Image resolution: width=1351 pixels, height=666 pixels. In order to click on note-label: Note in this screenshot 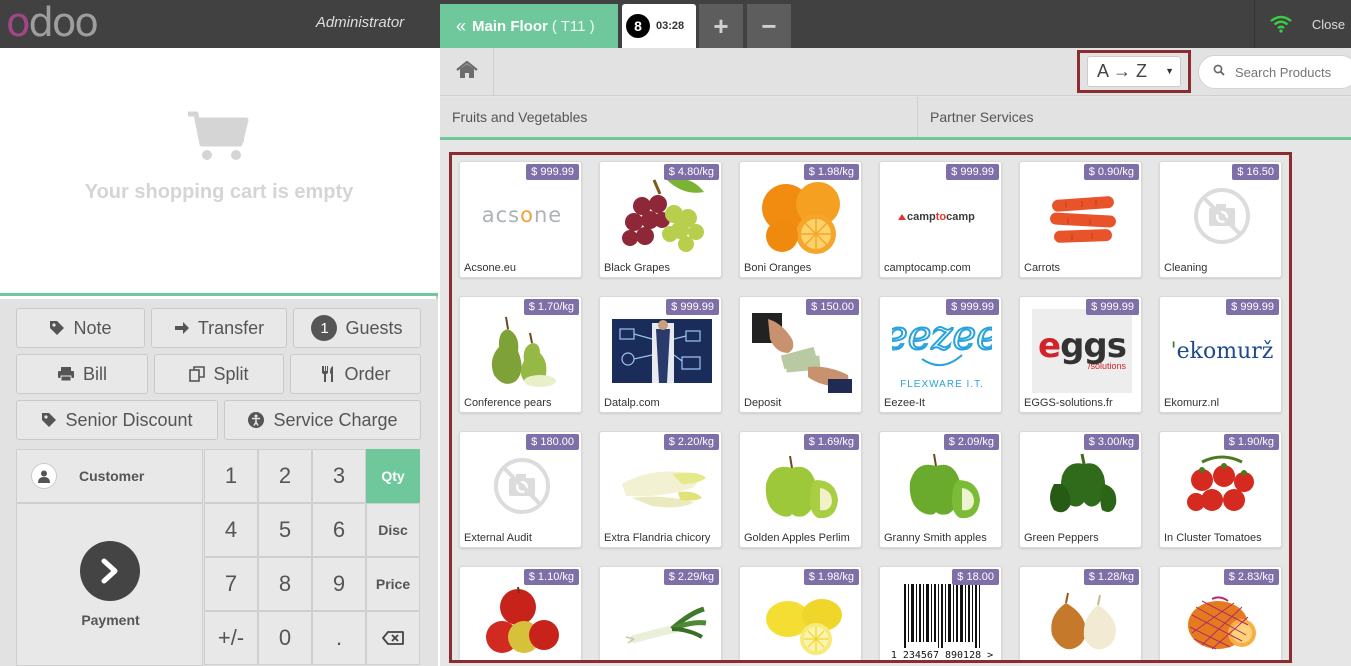, I will do `click(92, 327)`.